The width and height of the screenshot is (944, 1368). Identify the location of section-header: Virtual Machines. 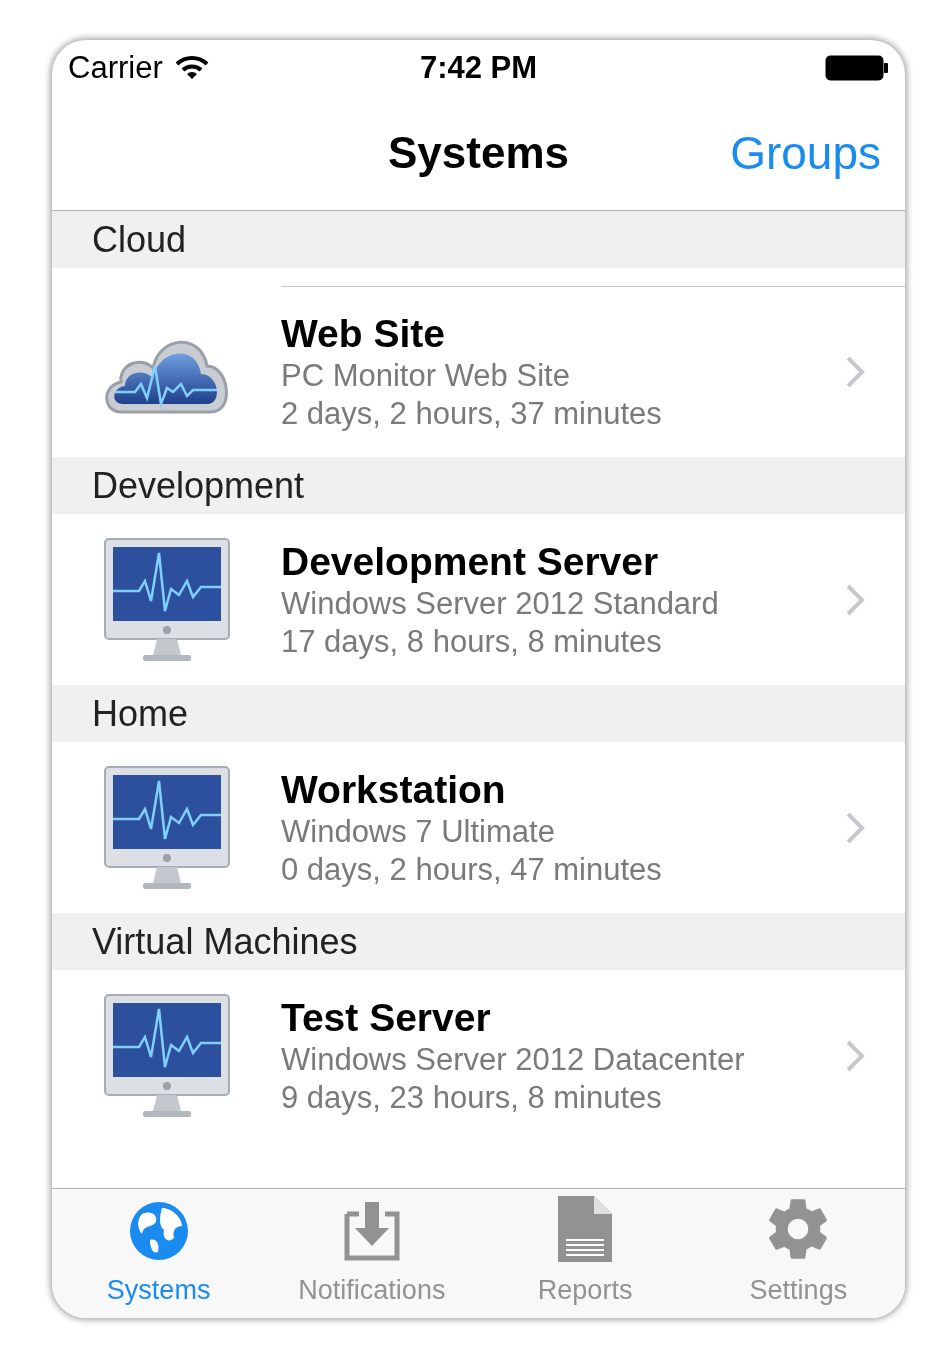
(478, 941).